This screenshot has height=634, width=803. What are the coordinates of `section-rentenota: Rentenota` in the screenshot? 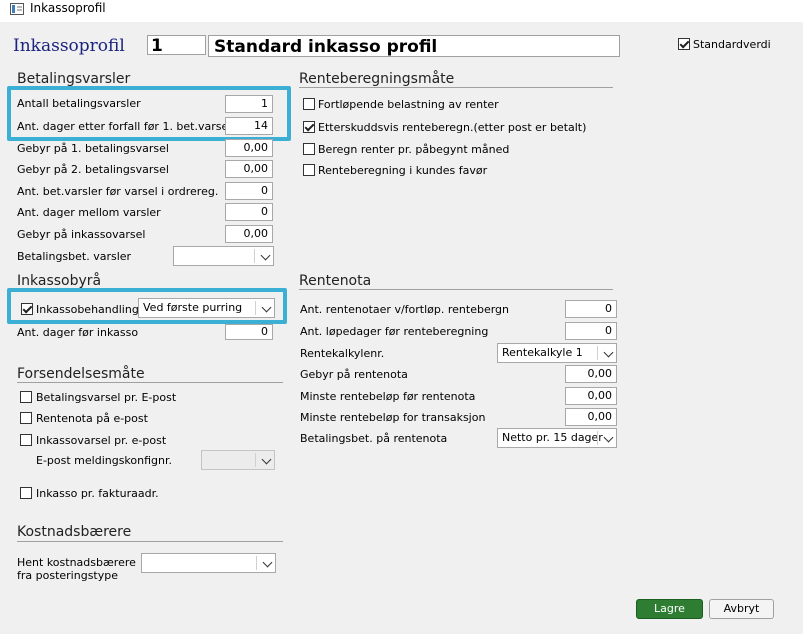 It's located at (335, 281).